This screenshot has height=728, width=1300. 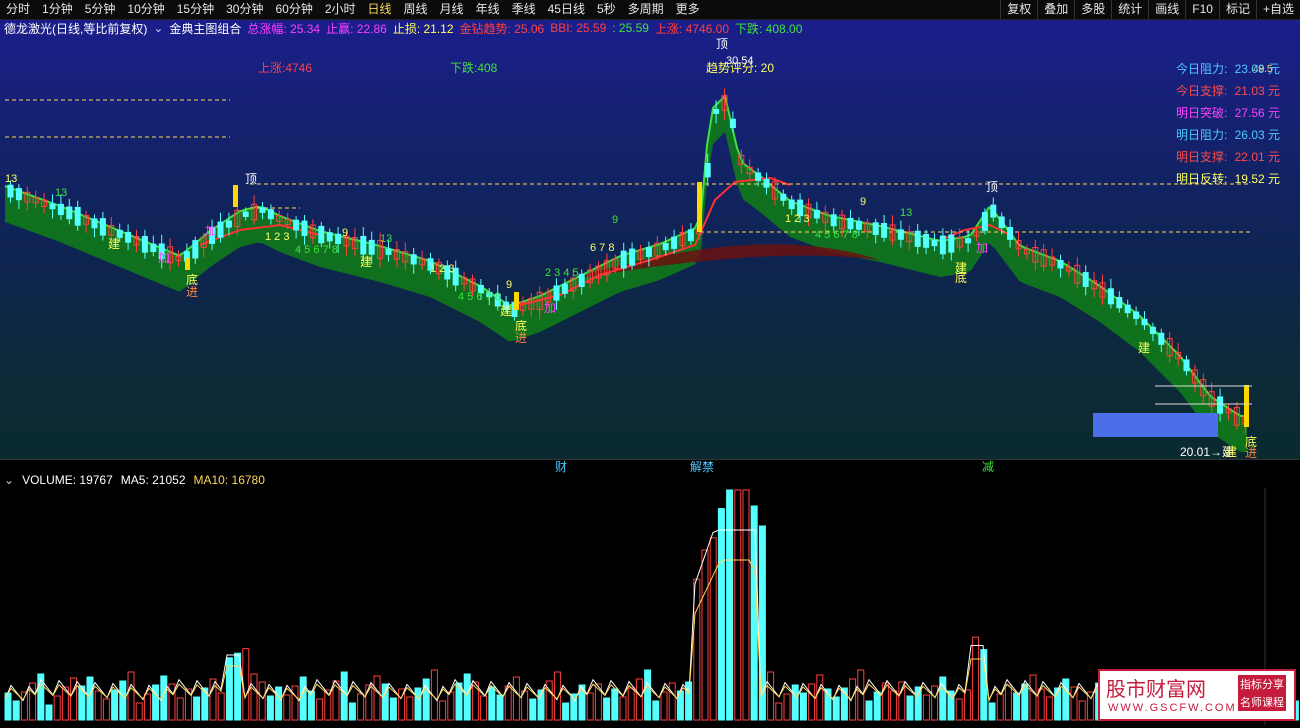 What do you see at coordinates (1228, 112) in the screenshot?
I see `level-row-2: 明日突破: 27.56 元` at bounding box center [1228, 112].